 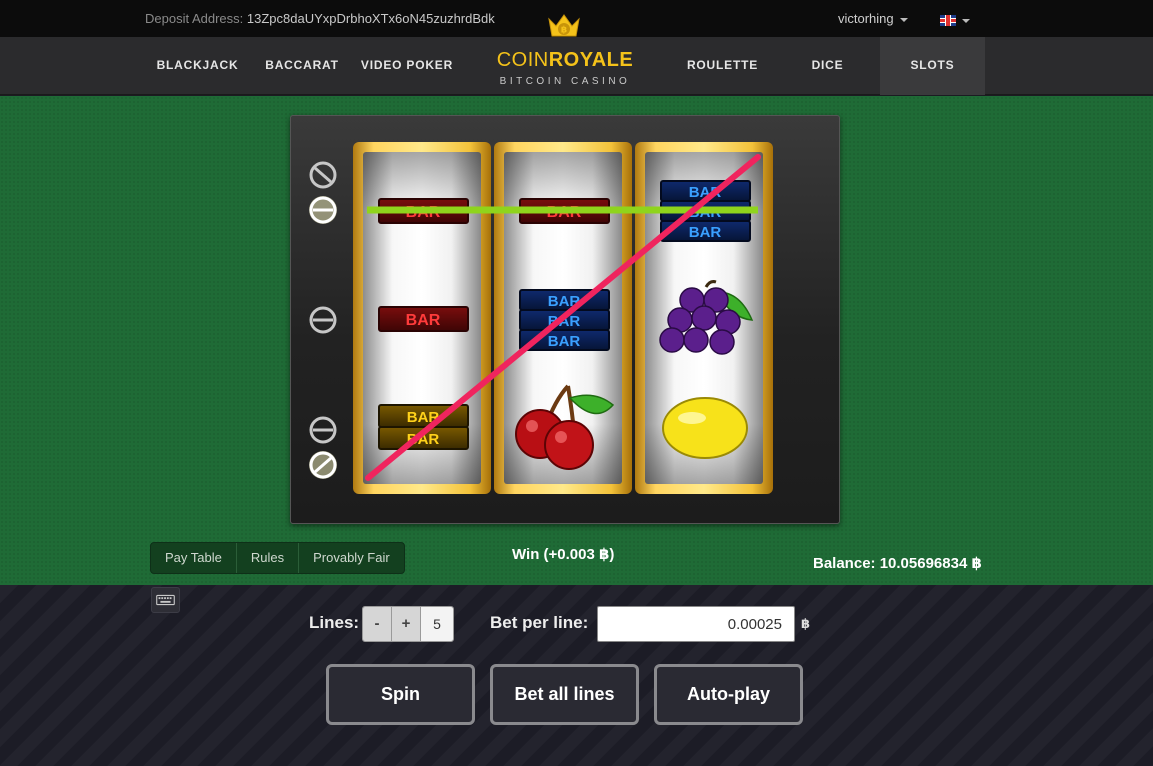 What do you see at coordinates (706, 317) in the screenshot?
I see `grapes-symbol` at bounding box center [706, 317].